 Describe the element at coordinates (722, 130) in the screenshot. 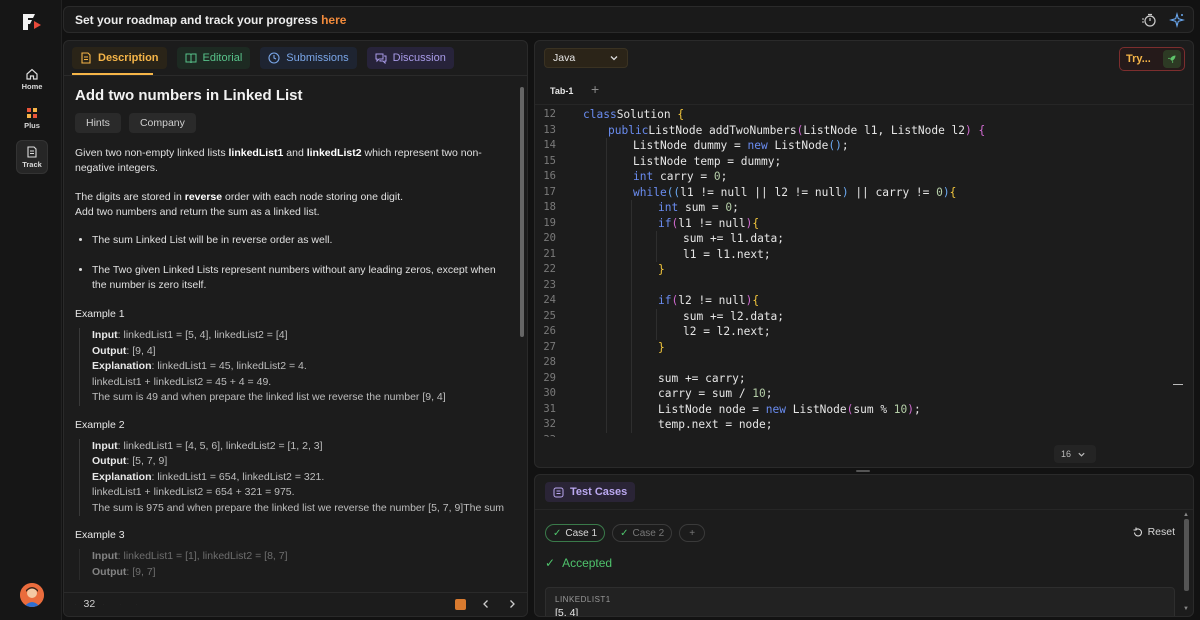

I see `code-token: ListNode addTwoNumbers` at that location.